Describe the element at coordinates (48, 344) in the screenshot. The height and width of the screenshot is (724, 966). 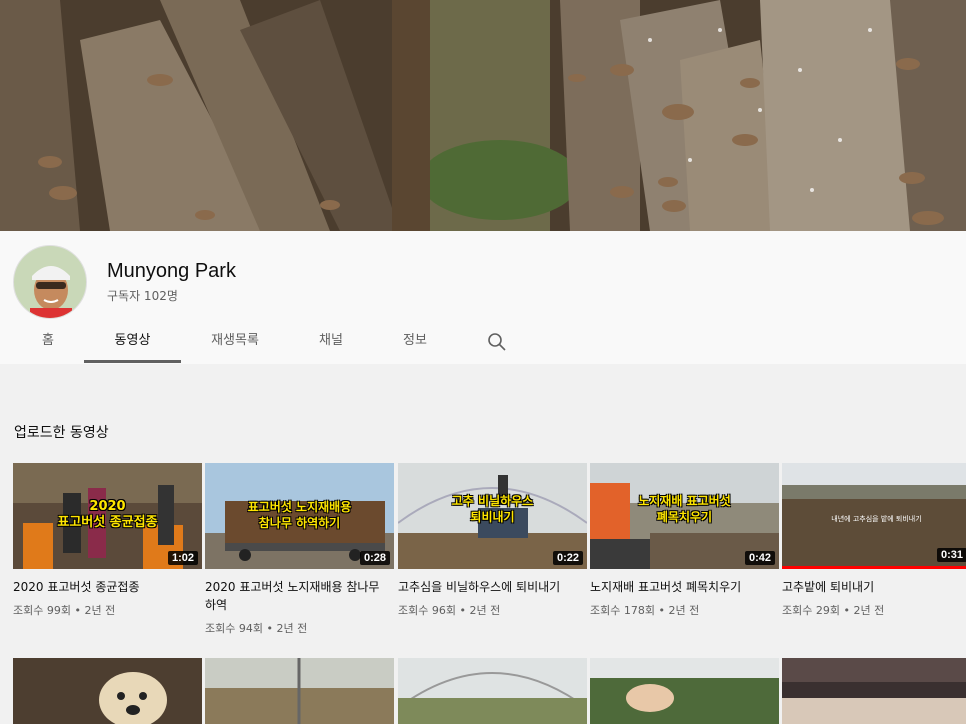
I see `tab-home: 홈` at that location.